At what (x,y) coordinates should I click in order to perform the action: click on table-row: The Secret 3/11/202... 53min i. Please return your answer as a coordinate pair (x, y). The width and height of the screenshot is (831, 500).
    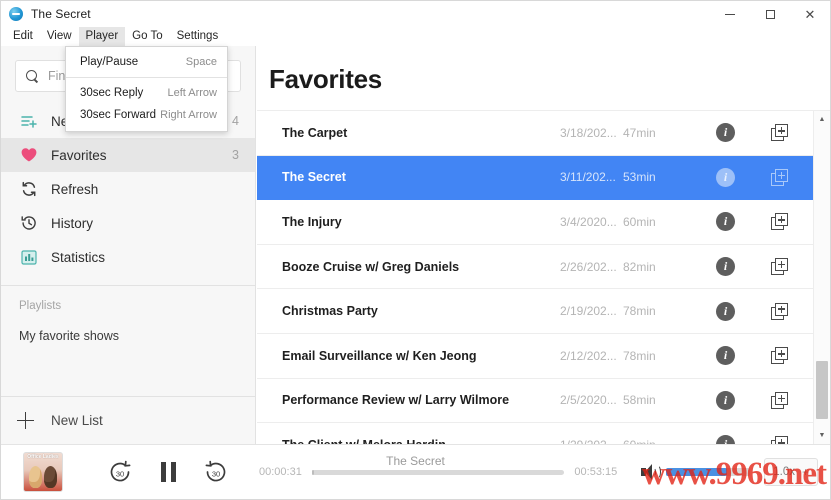
    Looking at the image, I should click on (535, 178).